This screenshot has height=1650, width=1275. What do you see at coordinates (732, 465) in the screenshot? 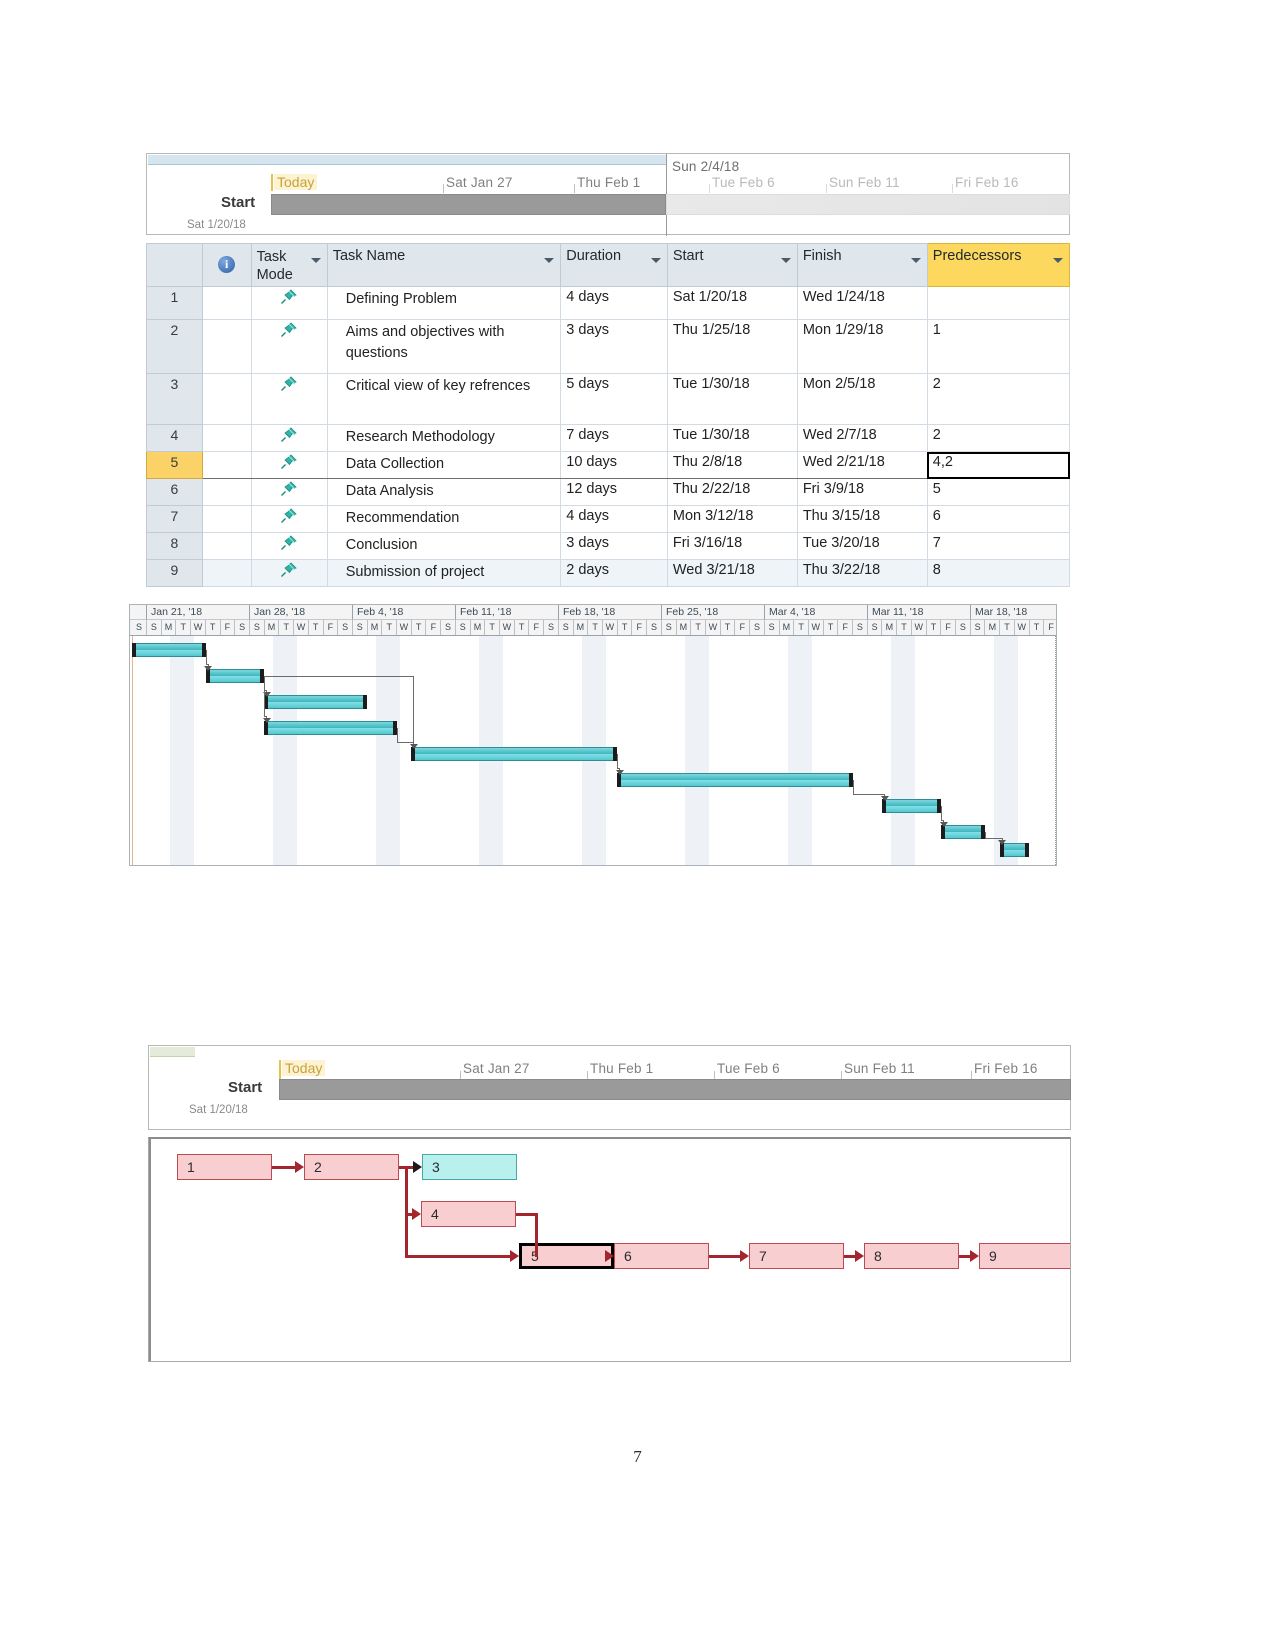
I see `row-start: Thu 2/8/18` at bounding box center [732, 465].